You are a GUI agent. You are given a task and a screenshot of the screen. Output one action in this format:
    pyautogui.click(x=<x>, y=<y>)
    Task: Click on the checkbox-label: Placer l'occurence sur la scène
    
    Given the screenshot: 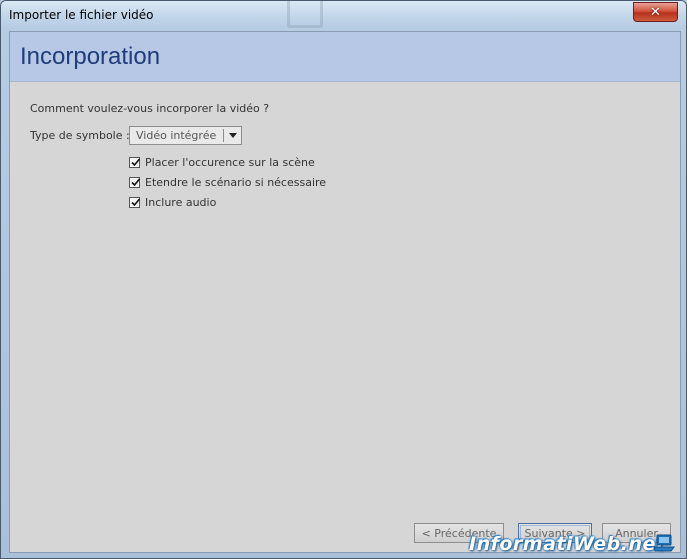 What is the action you would take?
    pyautogui.click(x=230, y=162)
    